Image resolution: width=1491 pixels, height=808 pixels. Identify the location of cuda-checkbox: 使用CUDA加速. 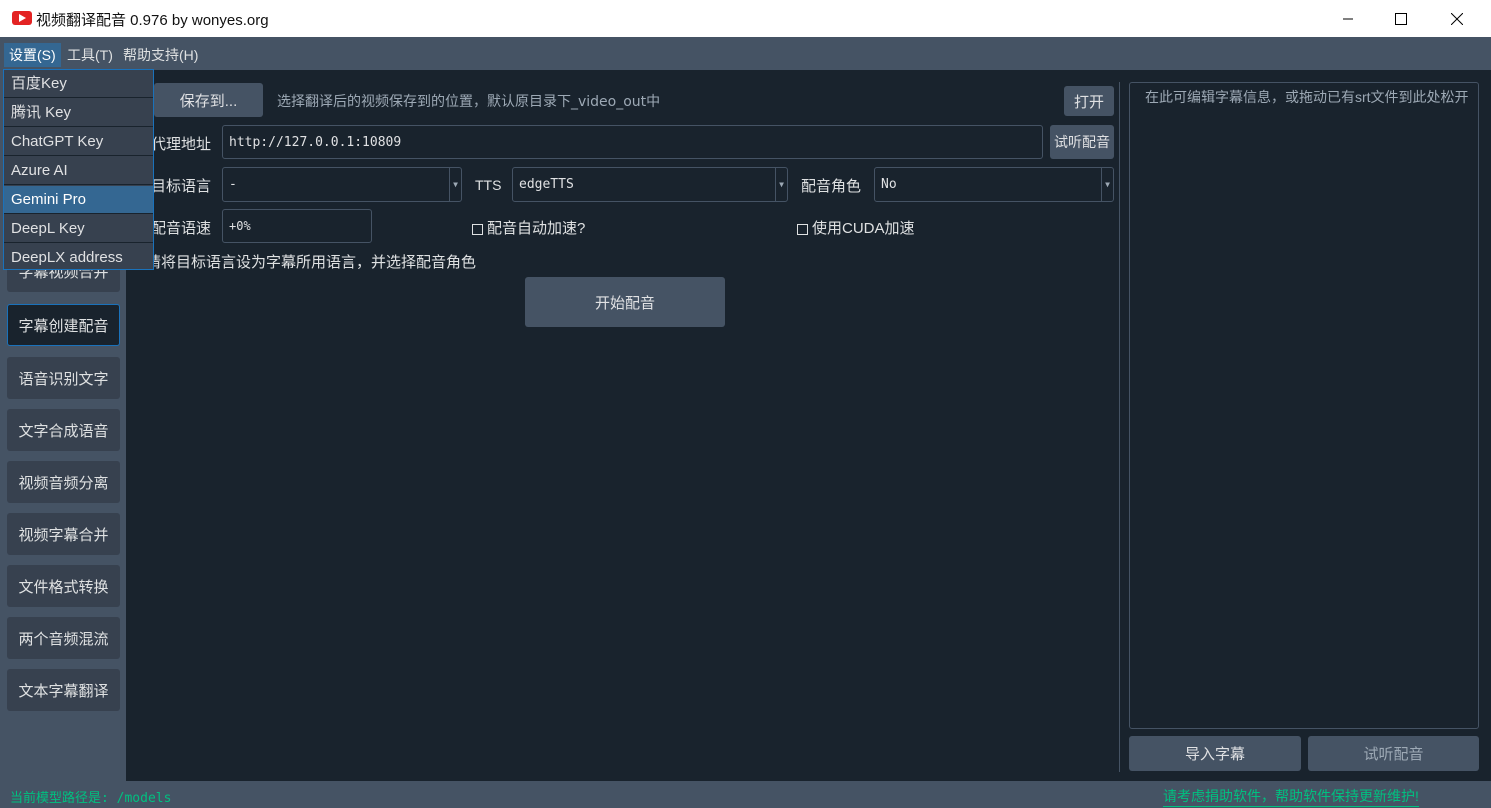
(856, 227).